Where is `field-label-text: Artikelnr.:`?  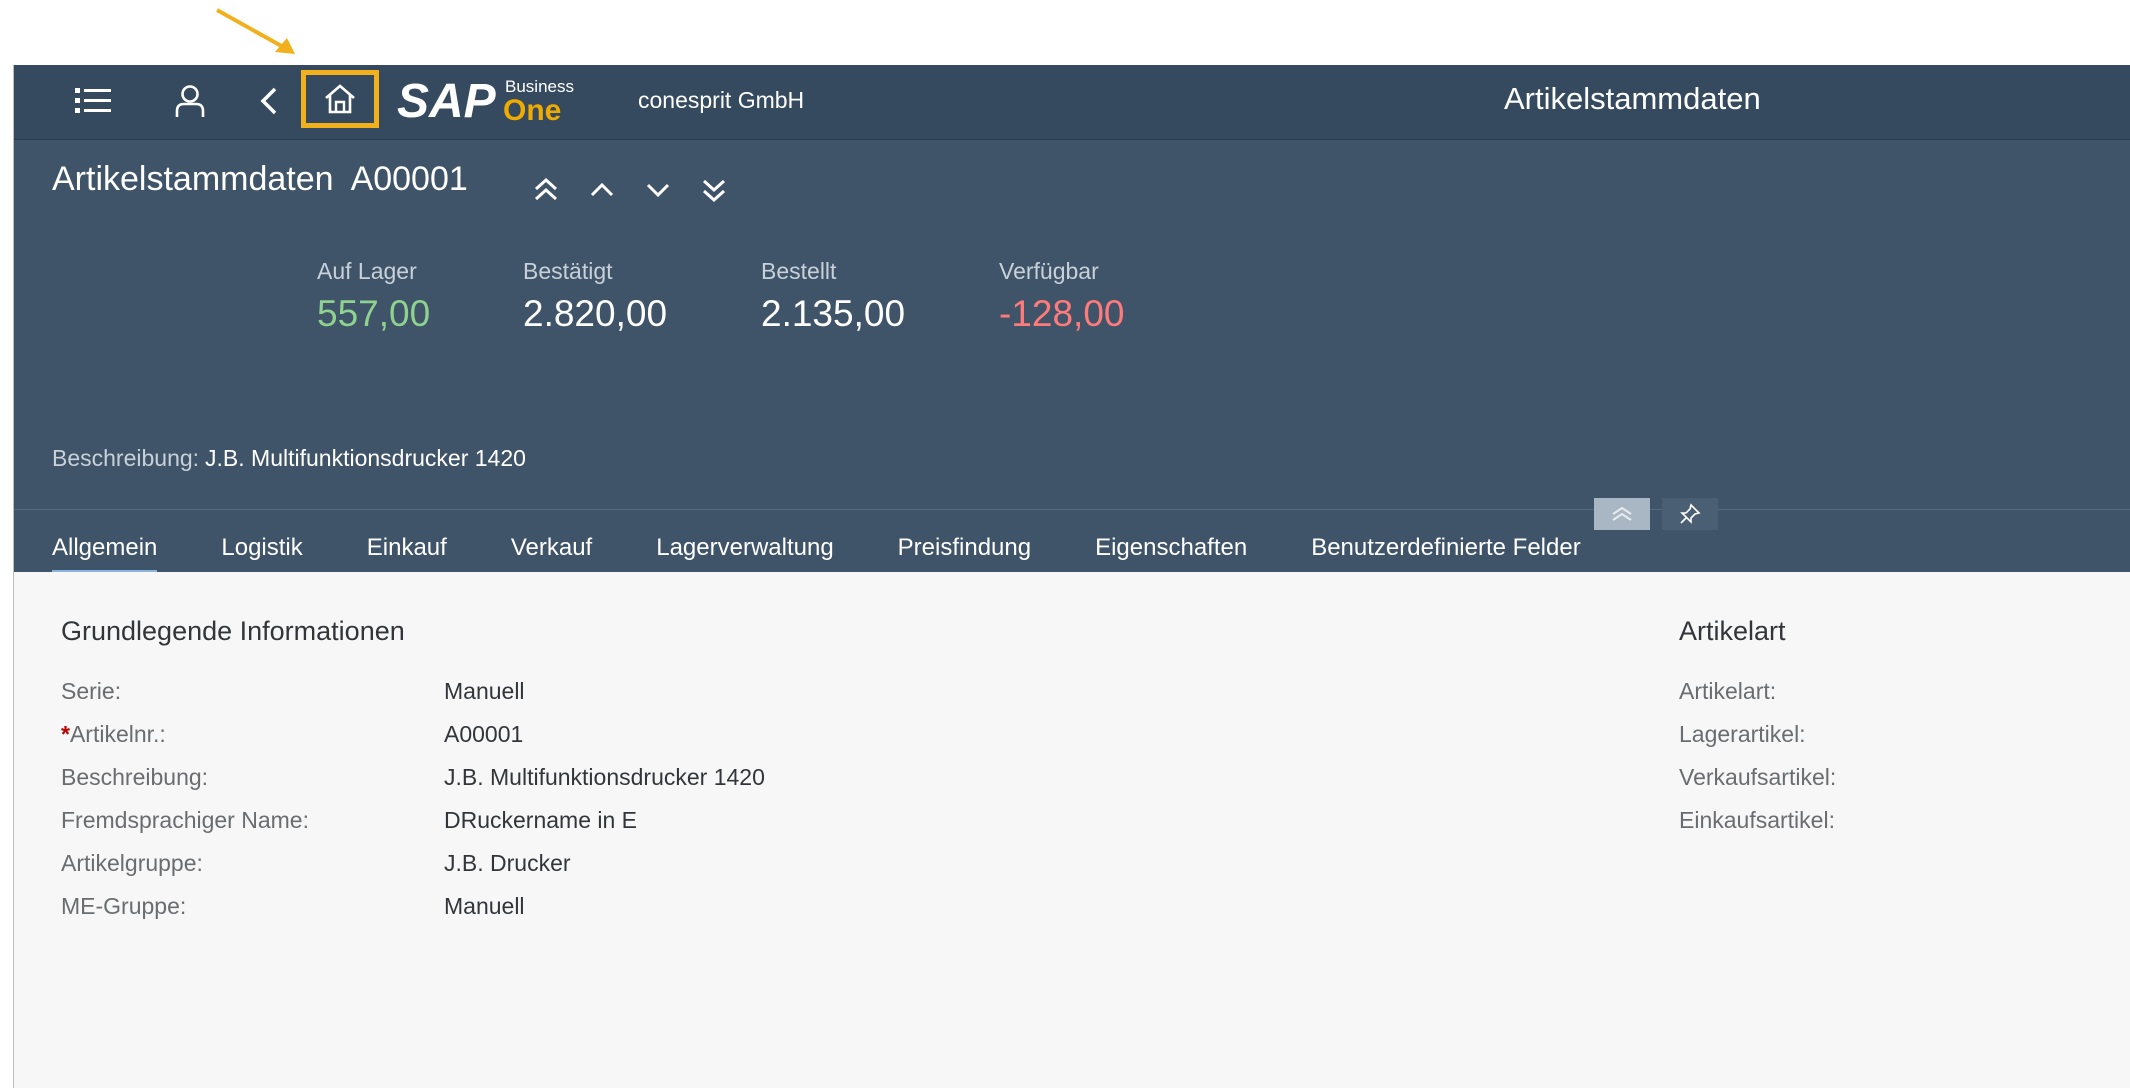 field-label-text: Artikelnr.: is located at coordinates (117, 734).